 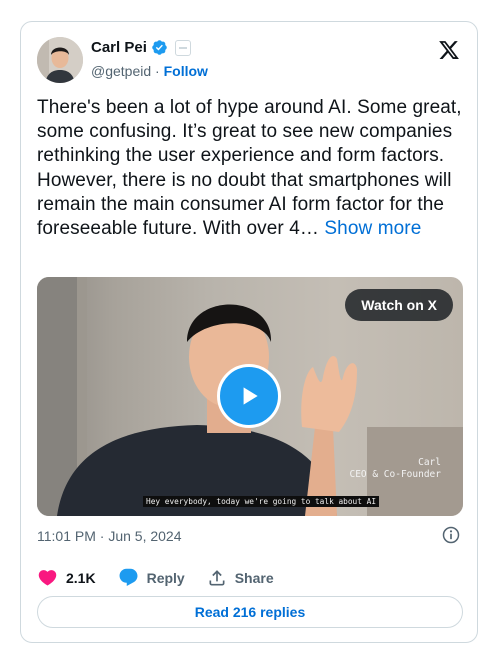 I want to click on author-handle: @getpeid, so click(x=121, y=71).